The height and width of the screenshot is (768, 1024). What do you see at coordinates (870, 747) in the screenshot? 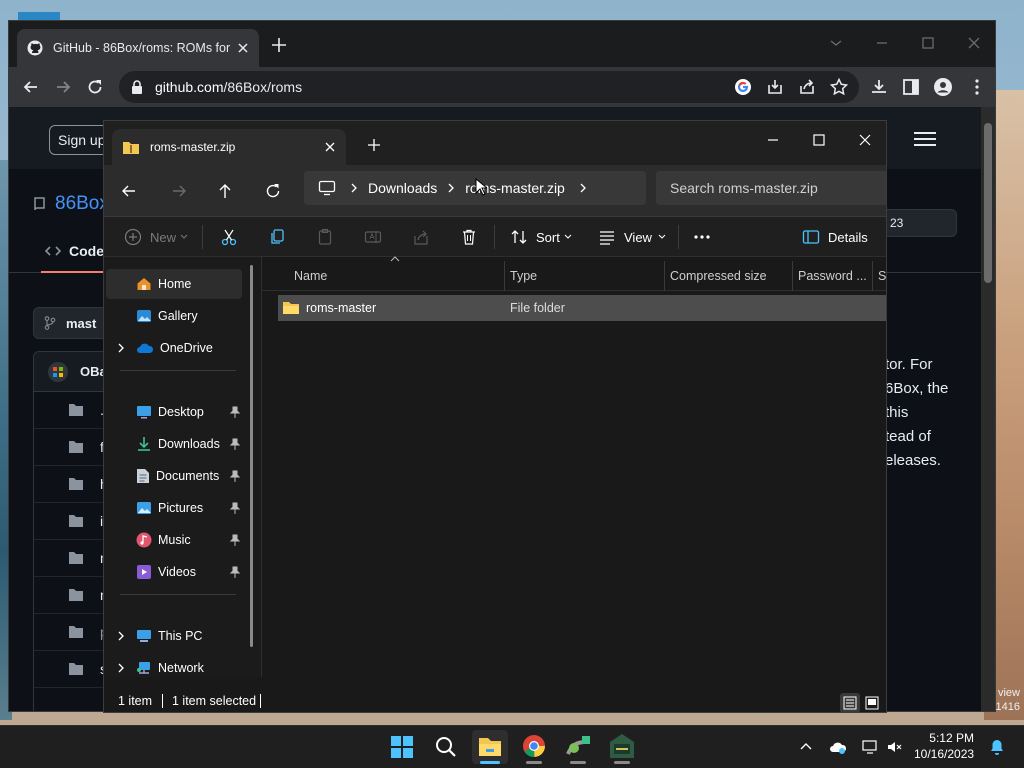
I see `display-tray-icon` at bounding box center [870, 747].